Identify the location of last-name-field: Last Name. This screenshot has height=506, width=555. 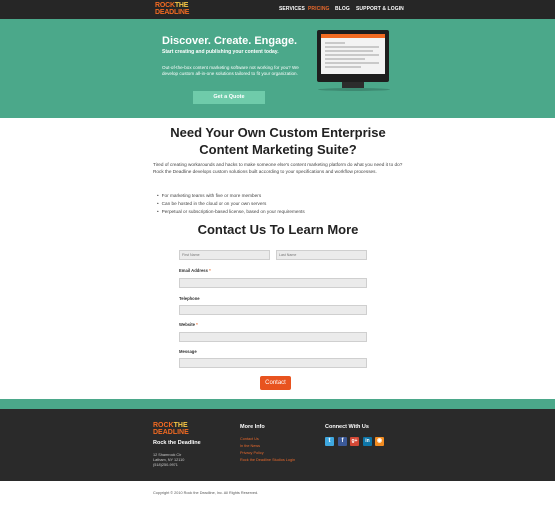
(321, 255).